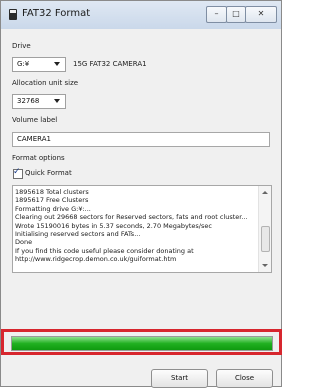 This screenshot has height=388, width=320. I want to click on window-title: FAT32 Format, so click(56, 13).